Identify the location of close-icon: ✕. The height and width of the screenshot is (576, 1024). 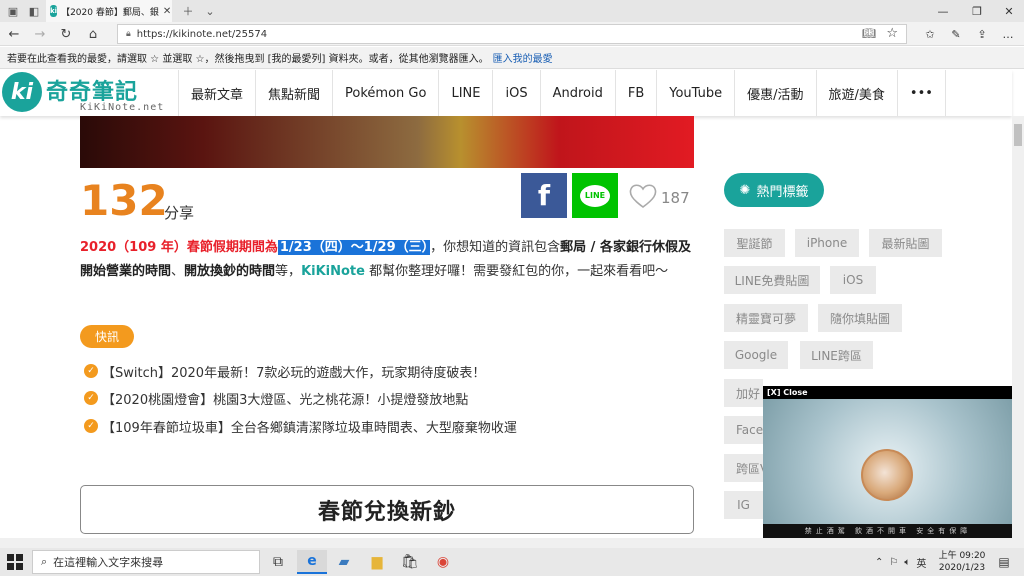
(167, 11).